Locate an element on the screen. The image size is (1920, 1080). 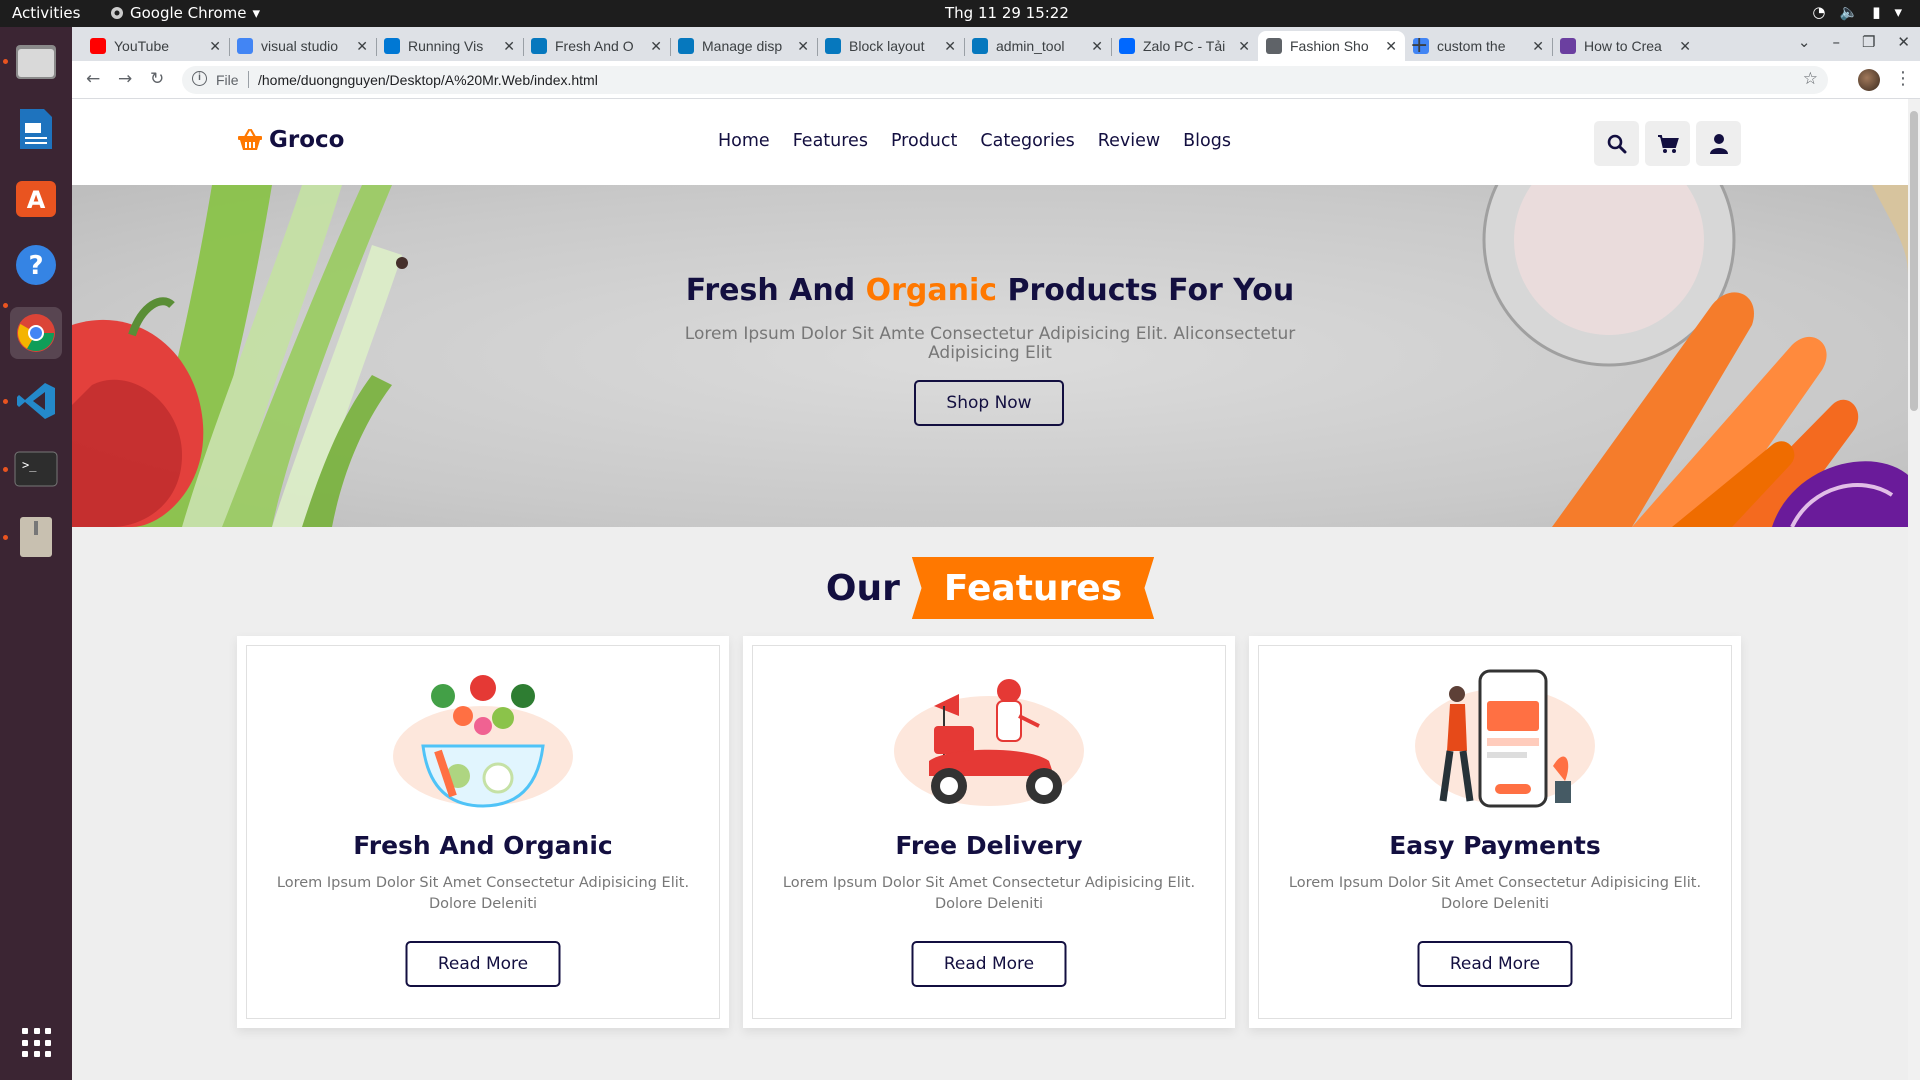
tab-title: How to Crea is located at coordinates (1623, 46).